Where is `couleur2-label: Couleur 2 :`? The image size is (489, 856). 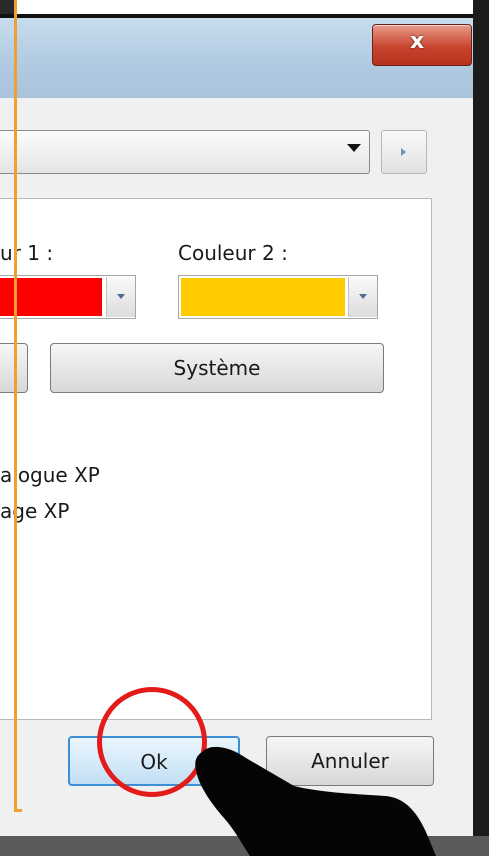
couleur2-label: Couleur 2 : is located at coordinates (233, 253).